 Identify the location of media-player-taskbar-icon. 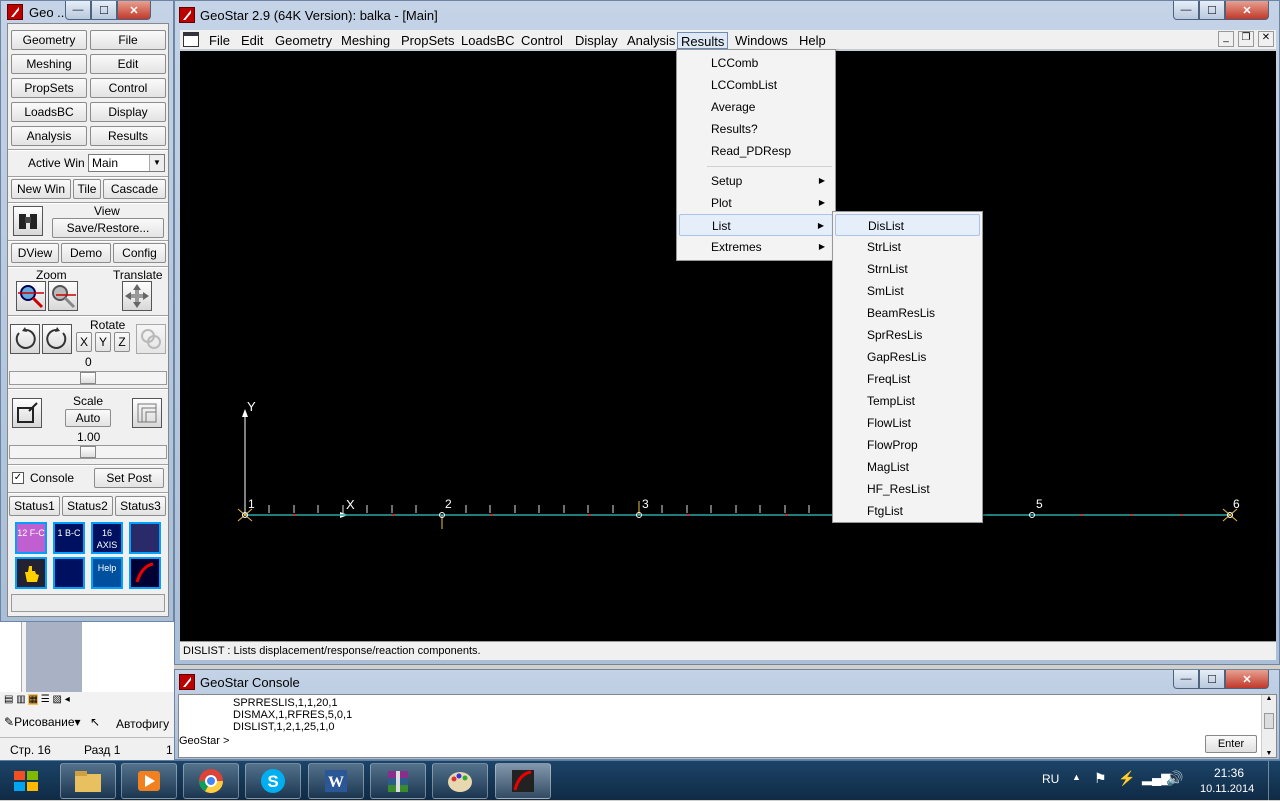
(149, 781).